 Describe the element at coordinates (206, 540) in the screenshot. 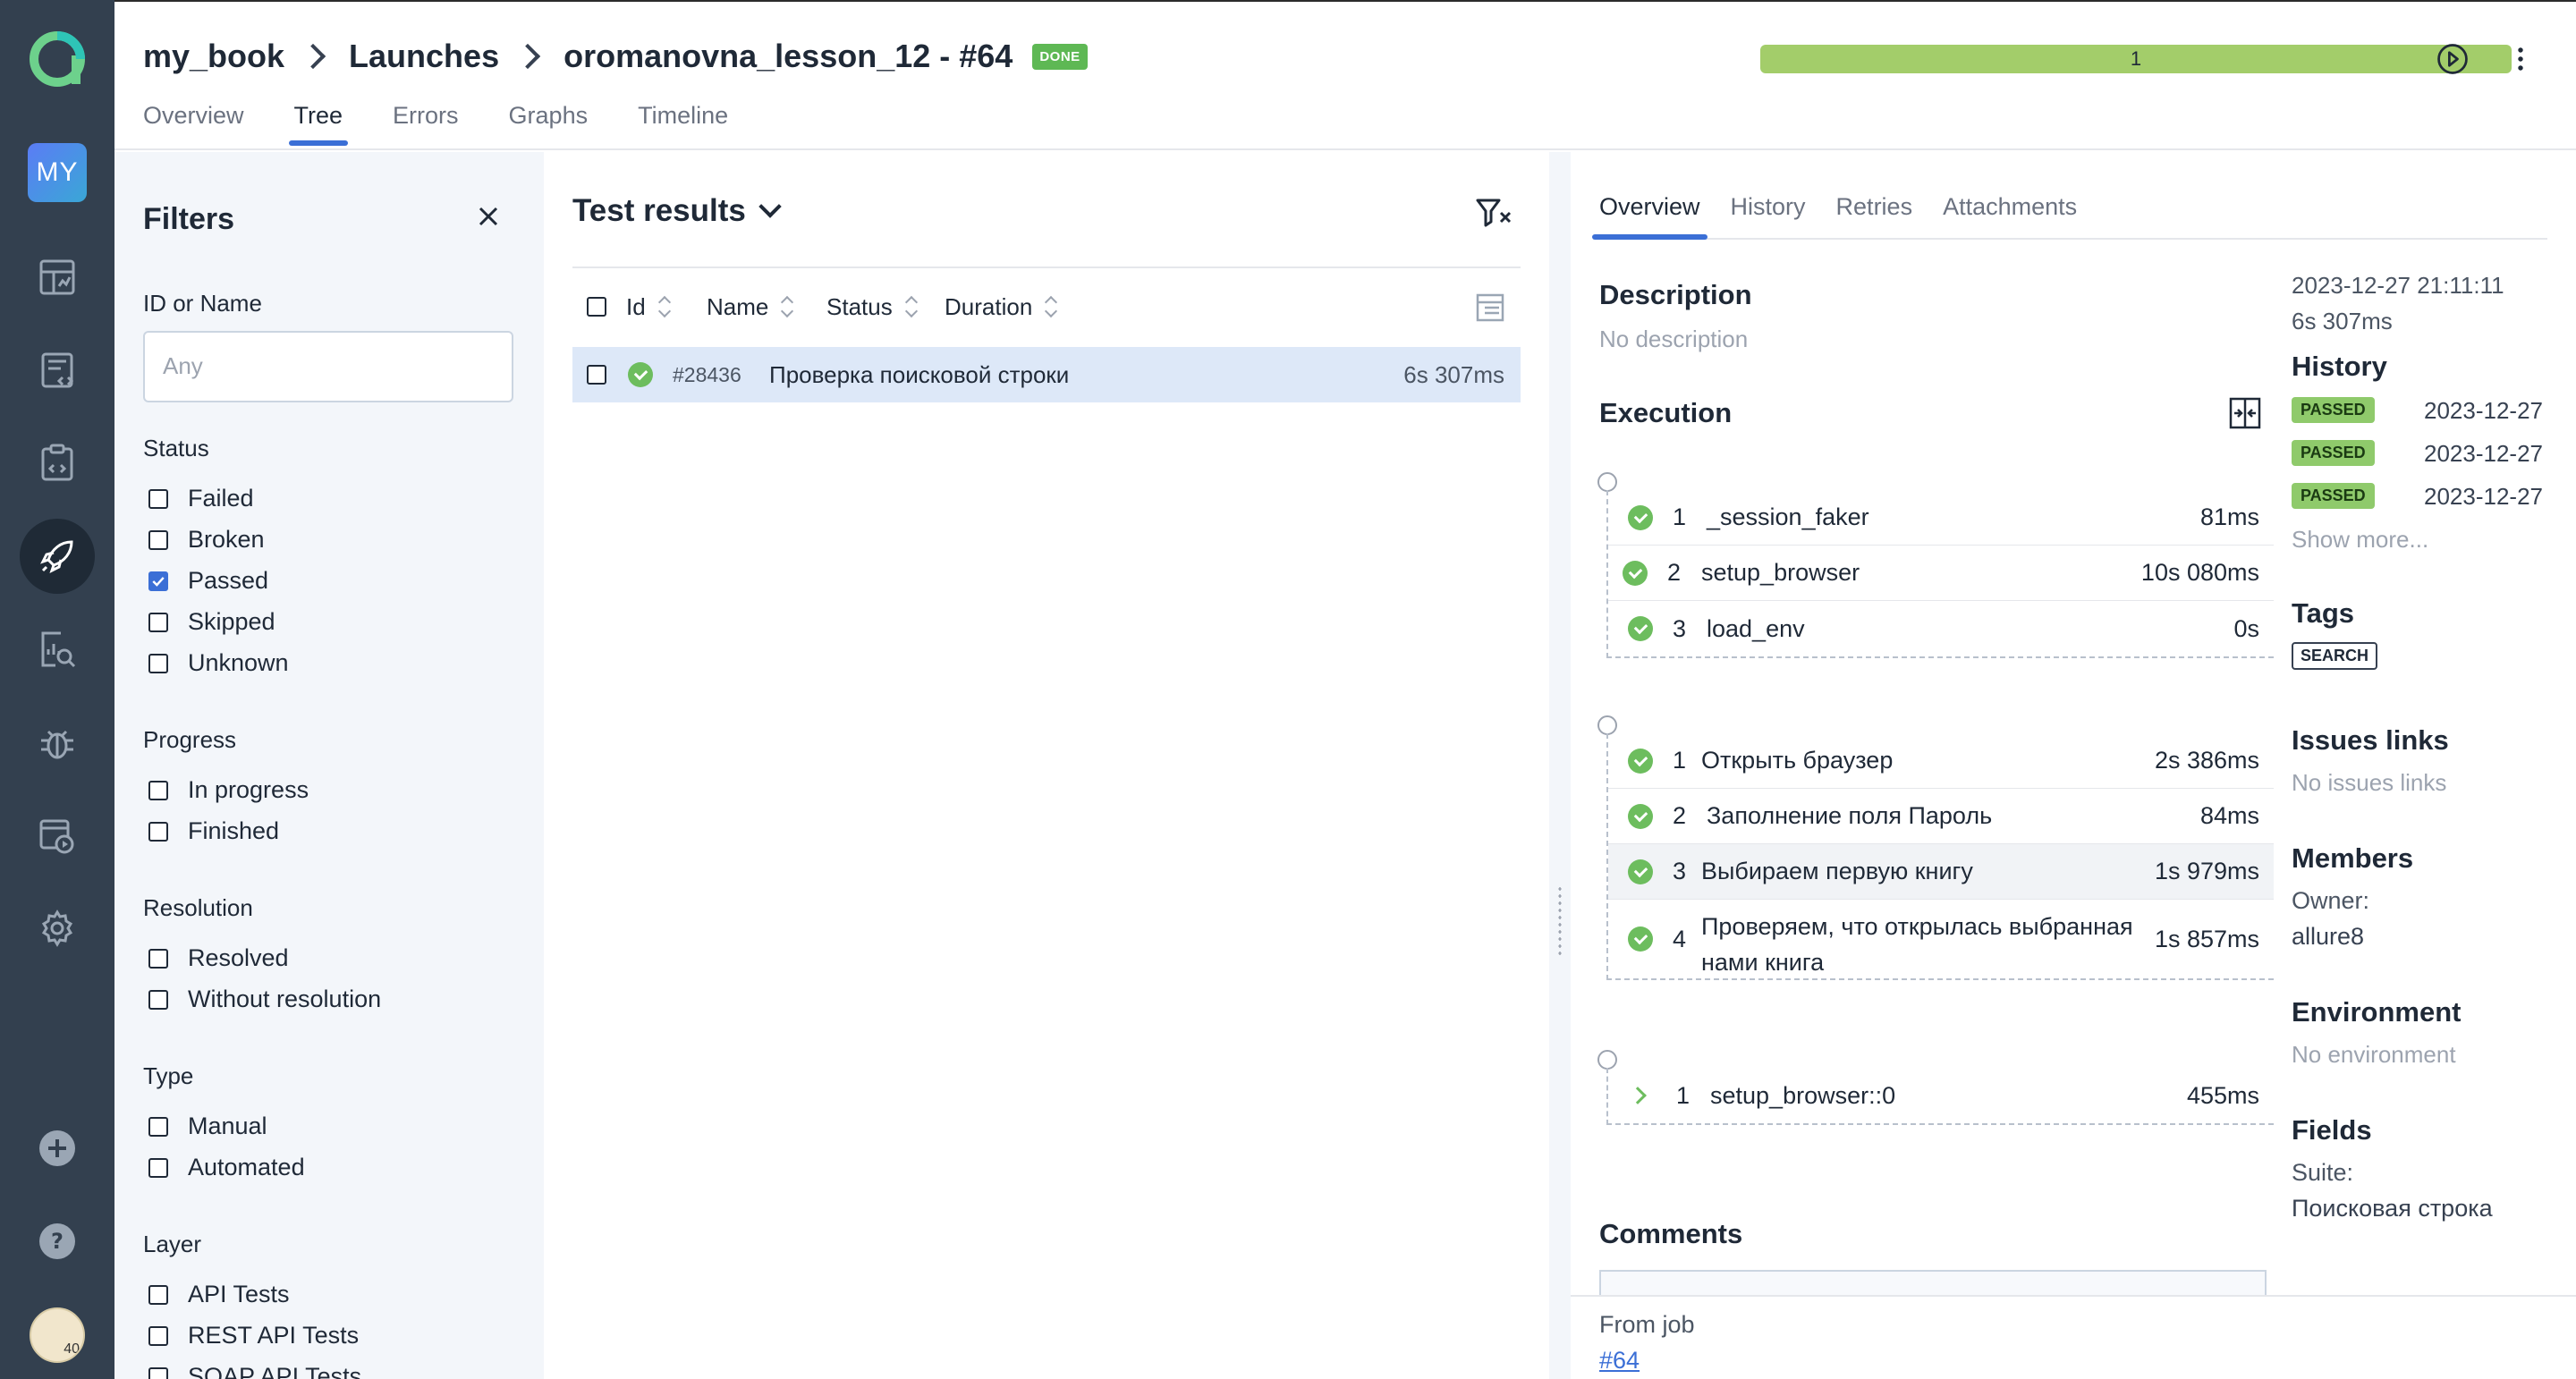

I see `filter-status-broken: Broken` at that location.